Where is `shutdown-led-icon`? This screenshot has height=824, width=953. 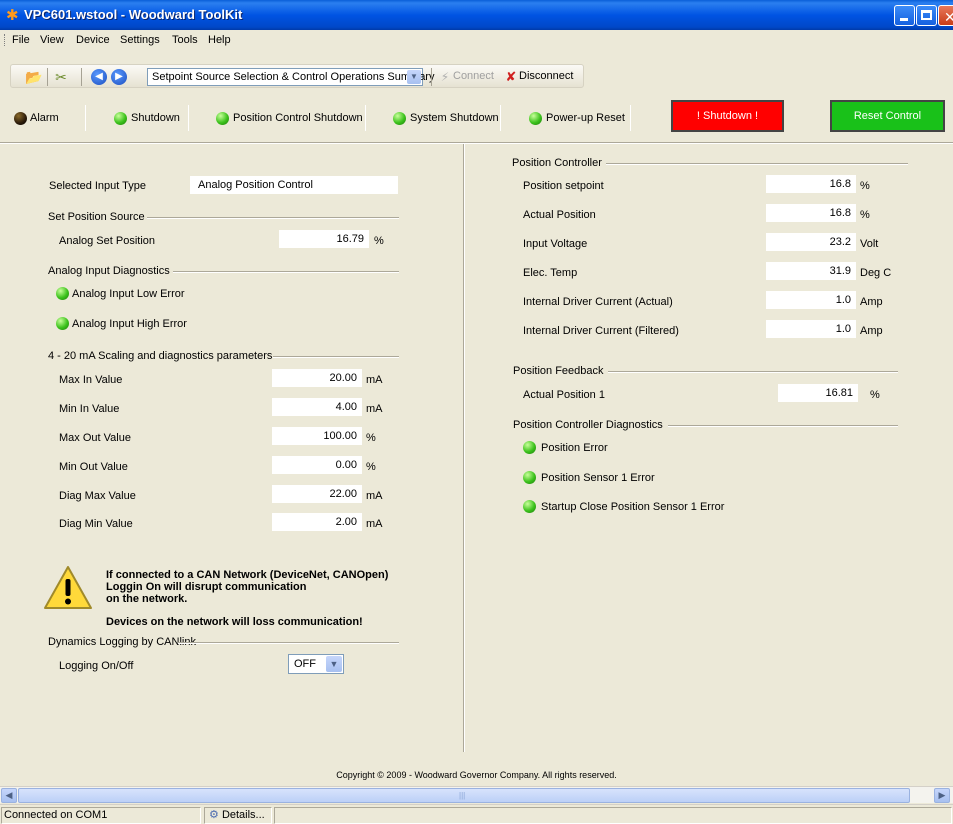 shutdown-led-icon is located at coordinates (120, 118).